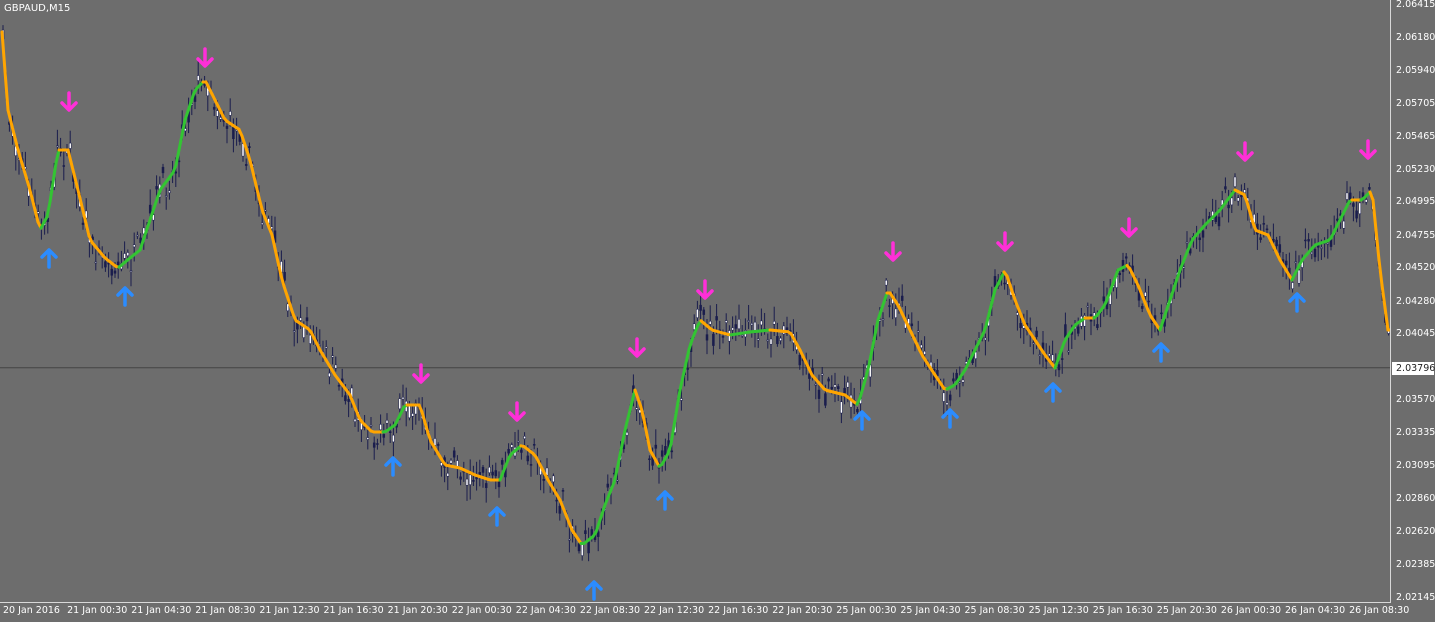 The image size is (1435, 622). What do you see at coordinates (610, 610) in the screenshot?
I see `time-tick-label: 22 Jan 08:30` at bounding box center [610, 610].